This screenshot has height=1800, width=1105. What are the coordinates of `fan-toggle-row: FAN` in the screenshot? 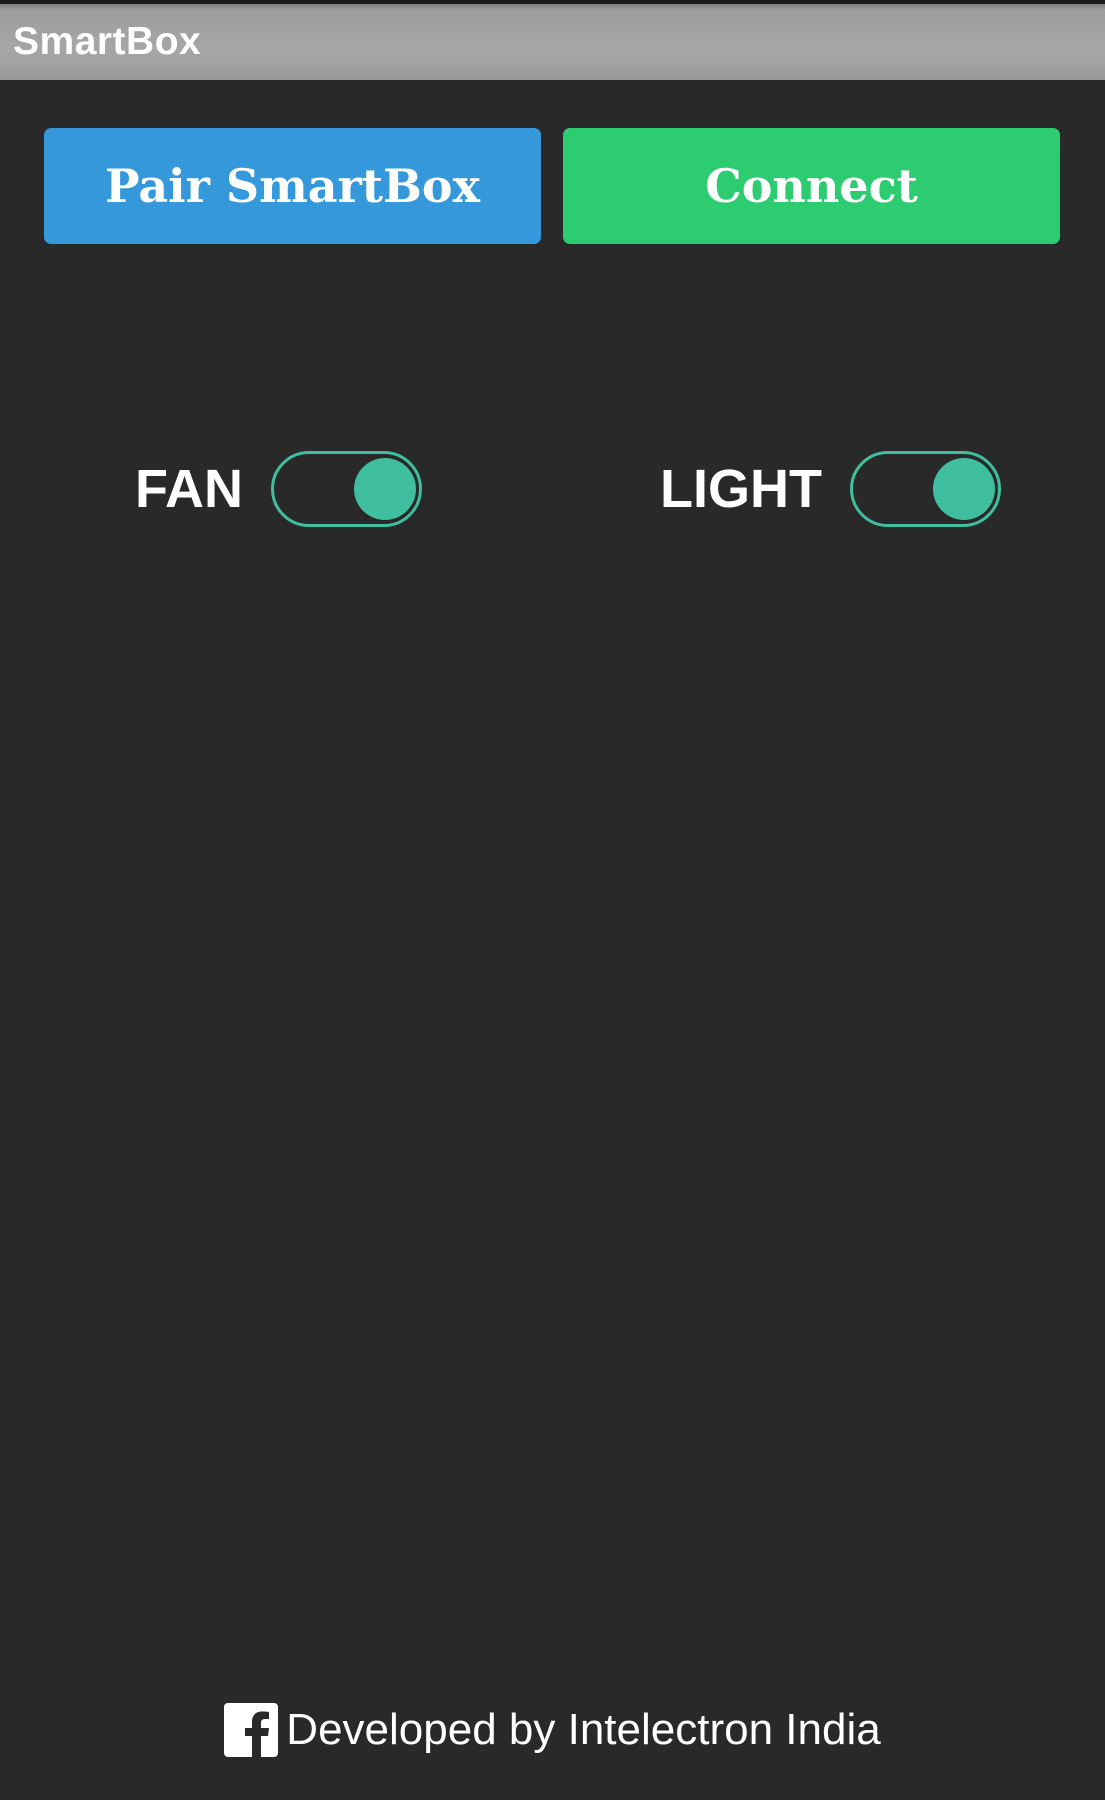 It's located at (278, 489).